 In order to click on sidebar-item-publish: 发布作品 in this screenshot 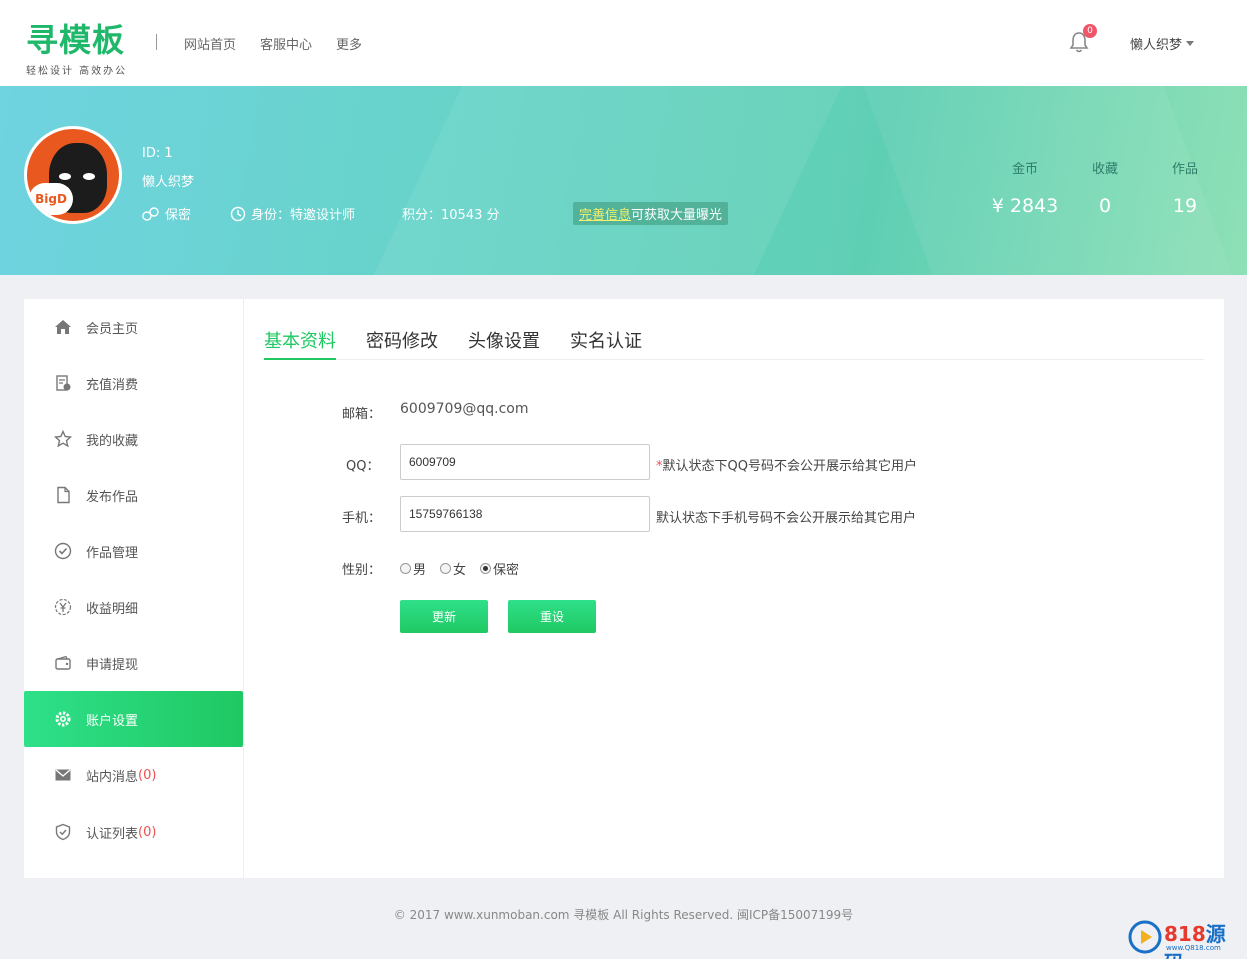, I will do `click(133, 495)`.